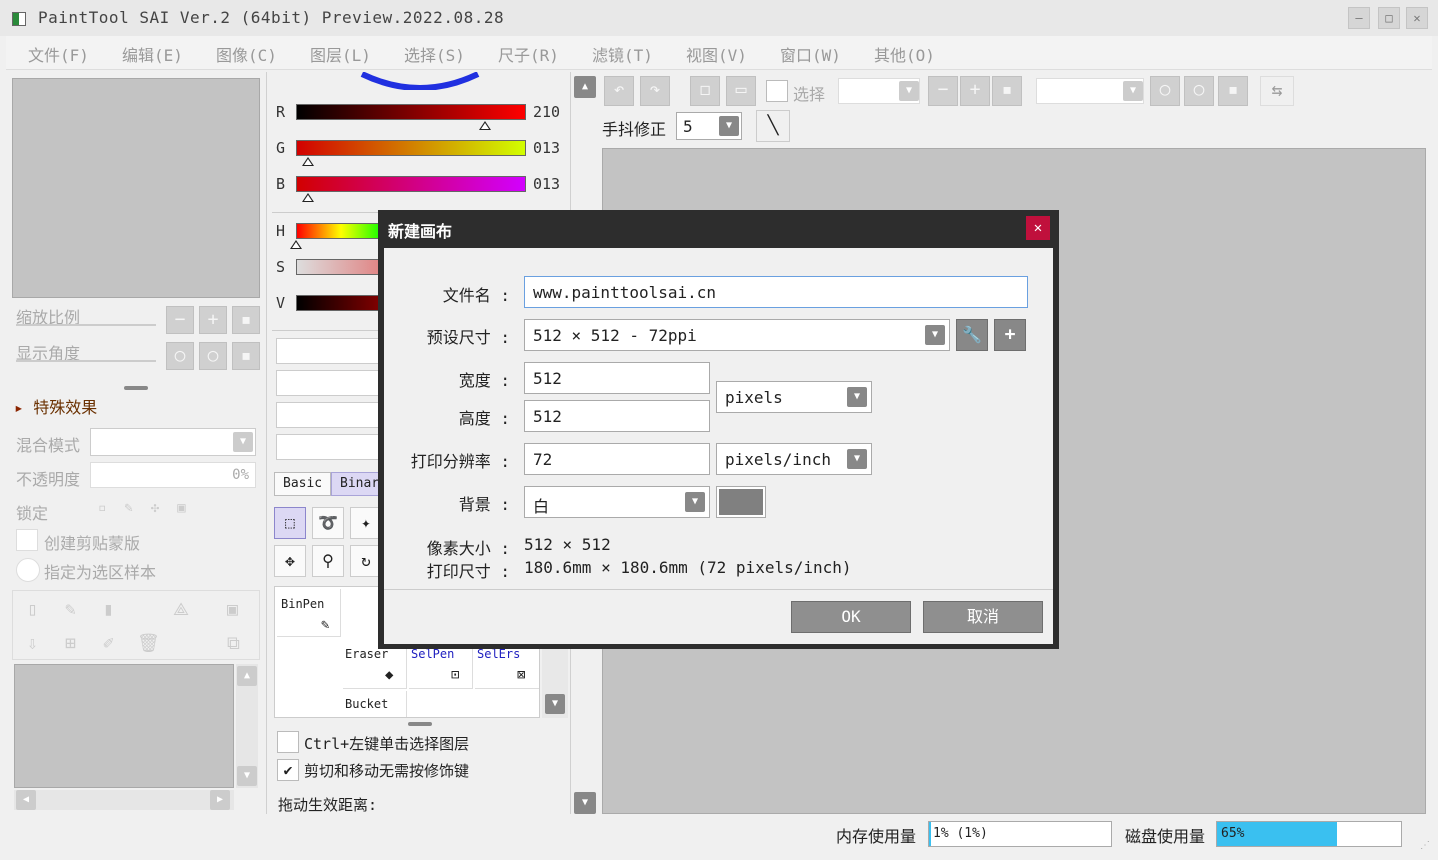  What do you see at coordinates (28, 570) in the screenshot?
I see `selection-source-radio` at bounding box center [28, 570].